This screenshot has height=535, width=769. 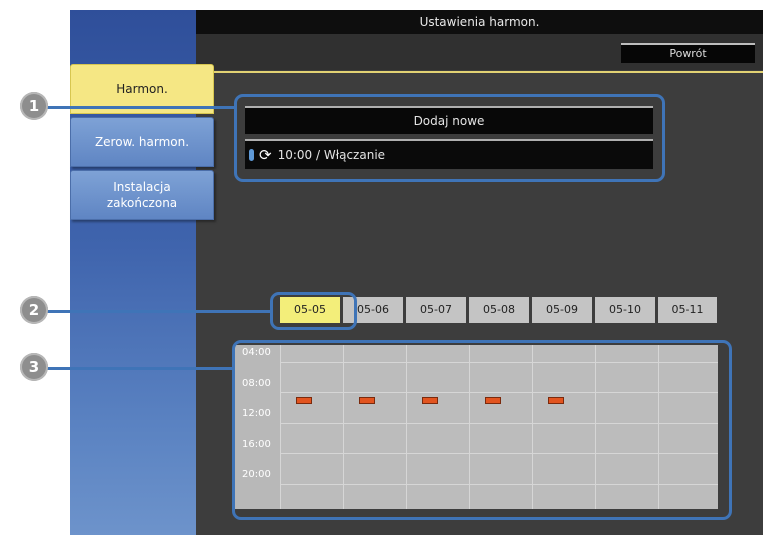 What do you see at coordinates (687, 310) in the screenshot?
I see `date-05-11: 05-11` at bounding box center [687, 310].